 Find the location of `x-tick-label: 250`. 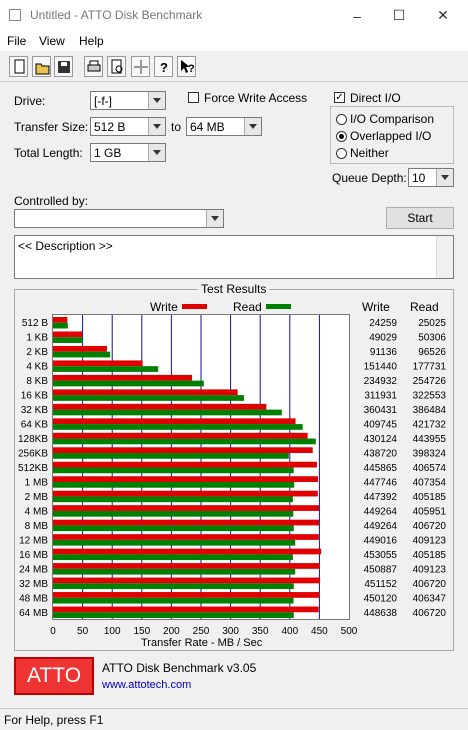

x-tick-label: 250 is located at coordinates (201, 631).